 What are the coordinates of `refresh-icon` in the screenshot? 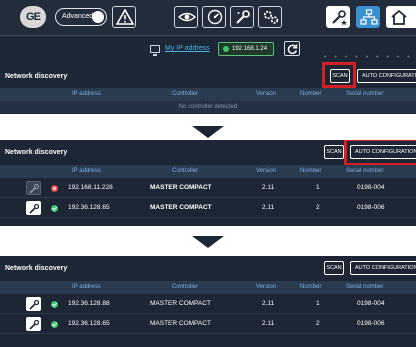 It's located at (292, 49).